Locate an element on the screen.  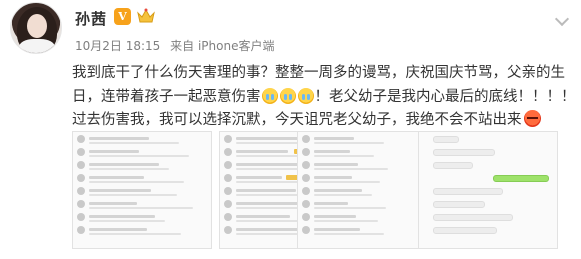
post-date: 10月2日 18:15 is located at coordinates (117, 46).